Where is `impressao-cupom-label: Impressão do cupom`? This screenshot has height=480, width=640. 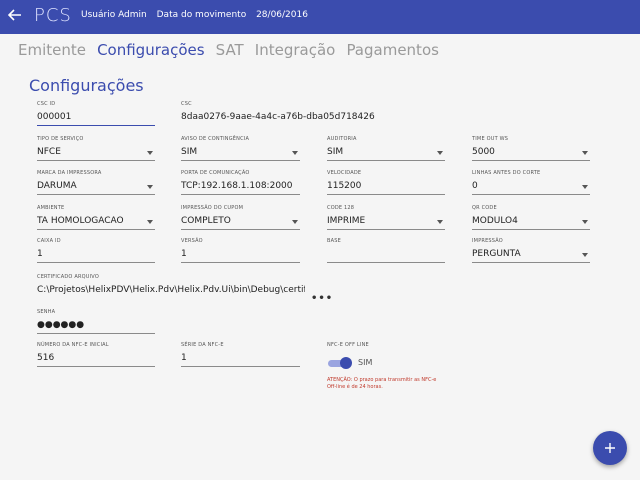 impressao-cupom-label: Impressão do cupom is located at coordinates (212, 208).